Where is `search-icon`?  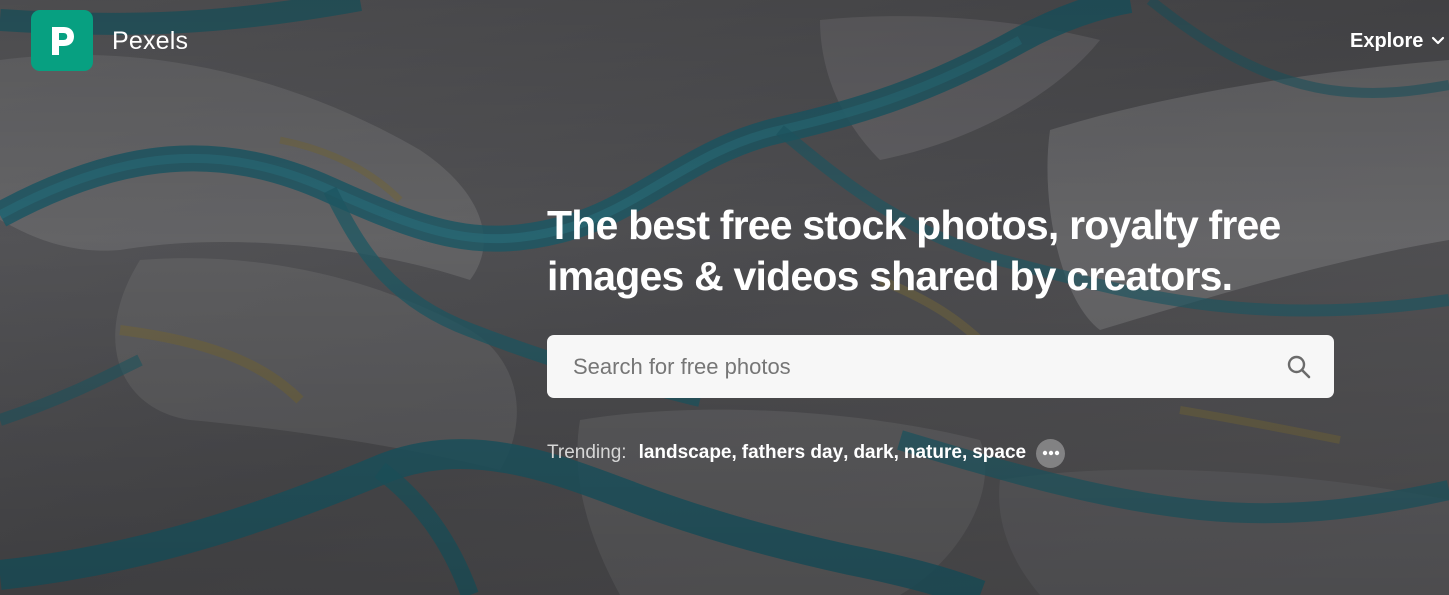 search-icon is located at coordinates (1299, 367).